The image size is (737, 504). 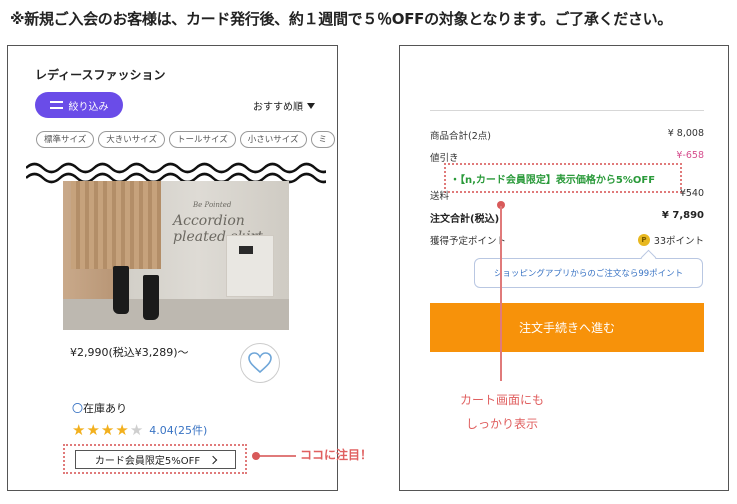 What do you see at coordinates (567, 110) in the screenshot?
I see `divider` at bounding box center [567, 110].